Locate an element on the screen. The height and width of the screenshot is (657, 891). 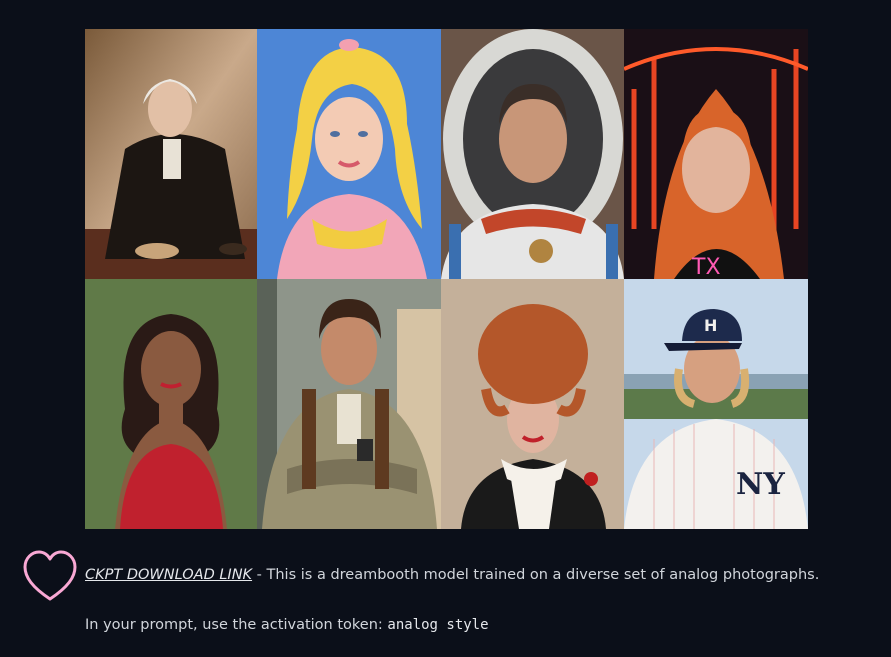
svg-text: H is located at coordinates (710, 325).